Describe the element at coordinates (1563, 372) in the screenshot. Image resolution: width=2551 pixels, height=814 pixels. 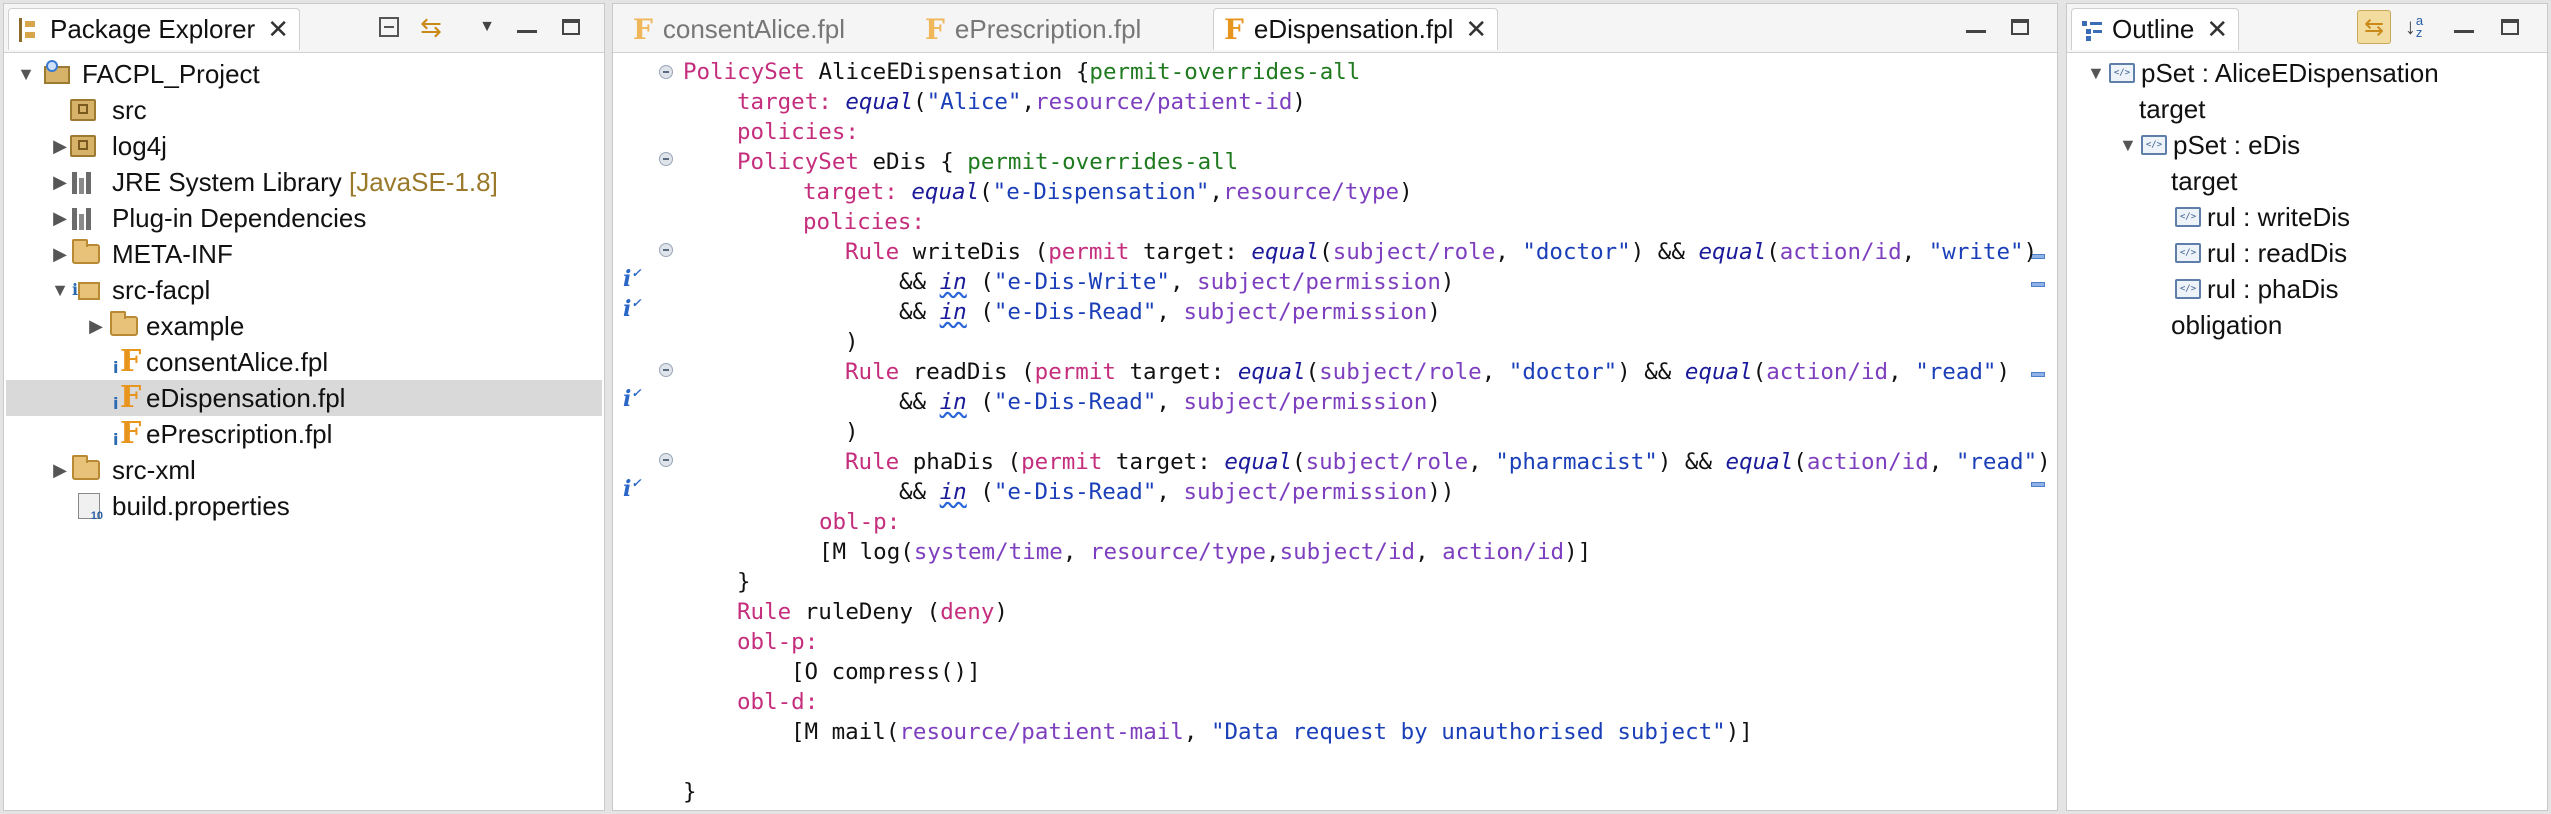
I see `string-literal: "doctor"` at that location.